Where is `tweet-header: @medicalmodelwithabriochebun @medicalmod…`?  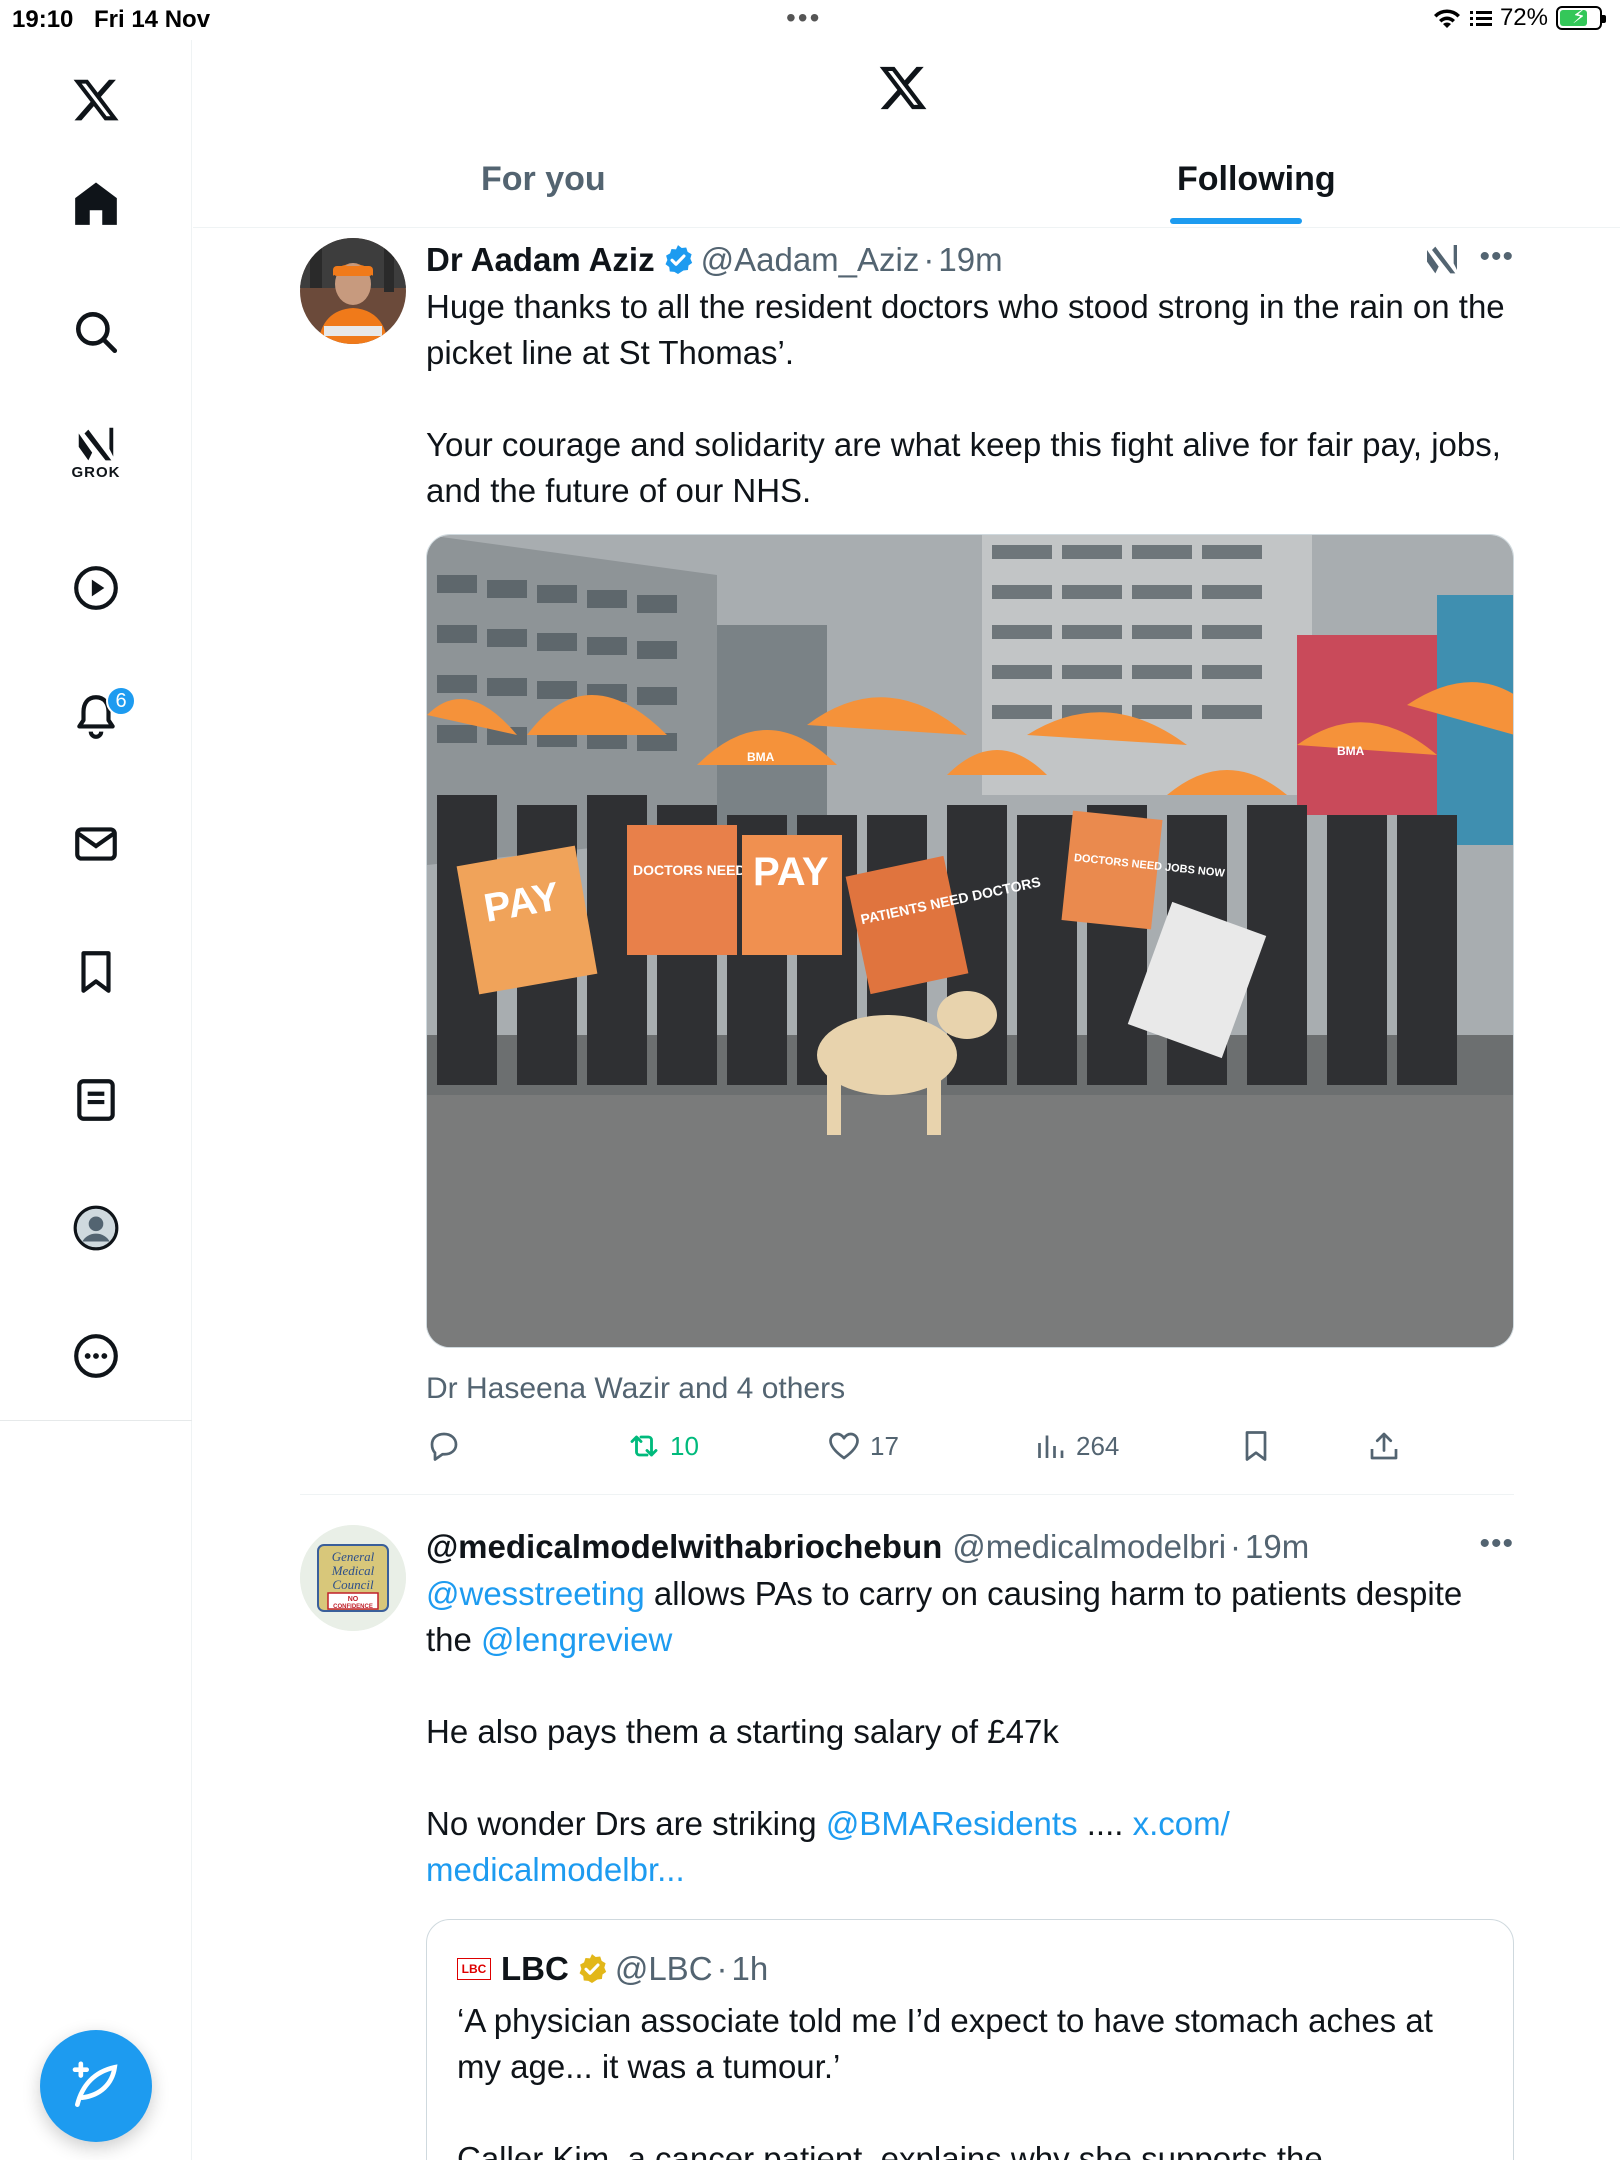 tweet-header: @medicalmodelwithabriochebun @medicalmod… is located at coordinates (970, 1547).